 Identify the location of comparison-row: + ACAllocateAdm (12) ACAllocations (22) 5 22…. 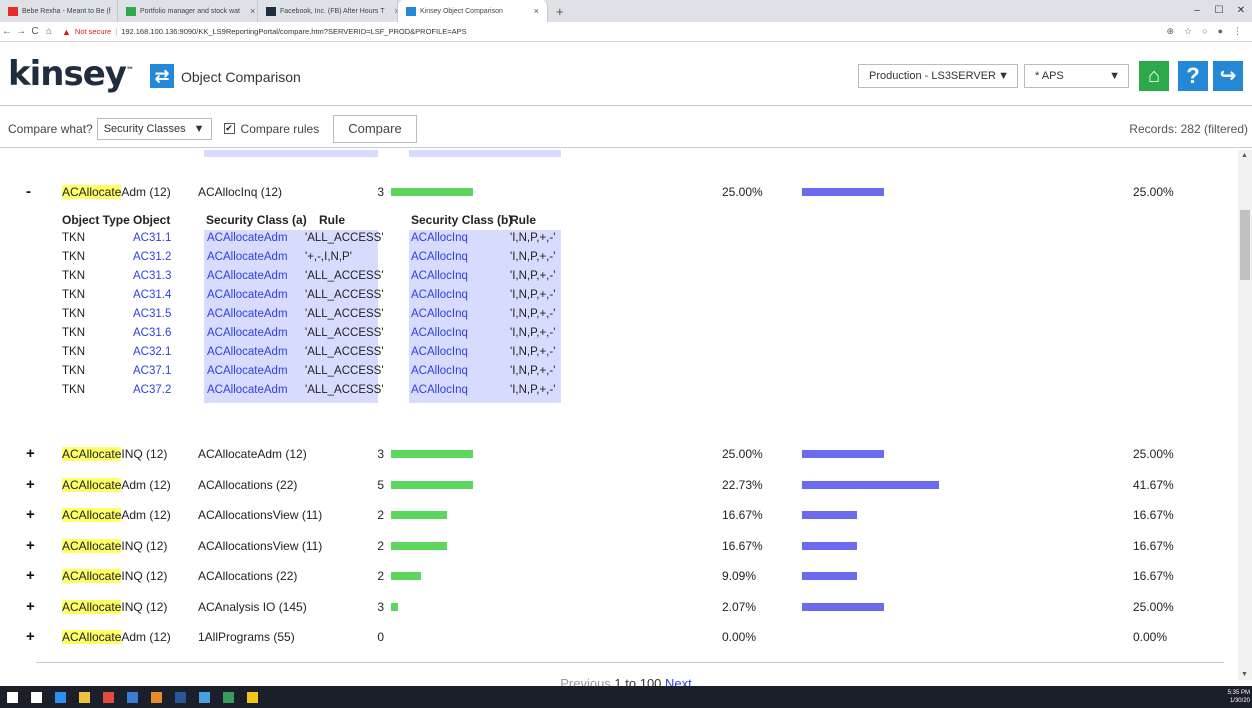
(619, 485).